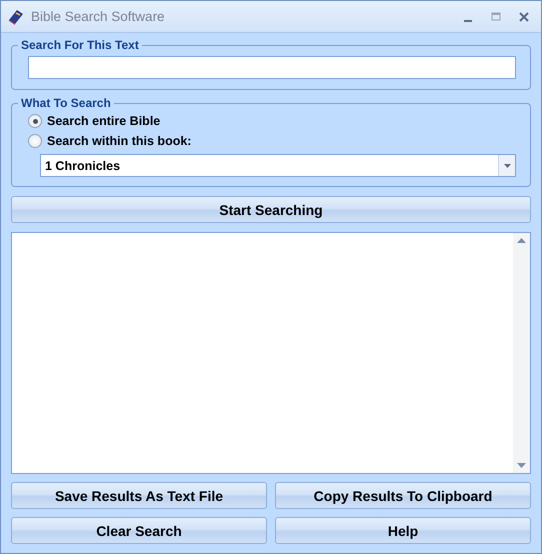 Image resolution: width=542 pixels, height=554 pixels. Describe the element at coordinates (103, 121) in the screenshot. I see `radio-label: Search entire Bible` at that location.